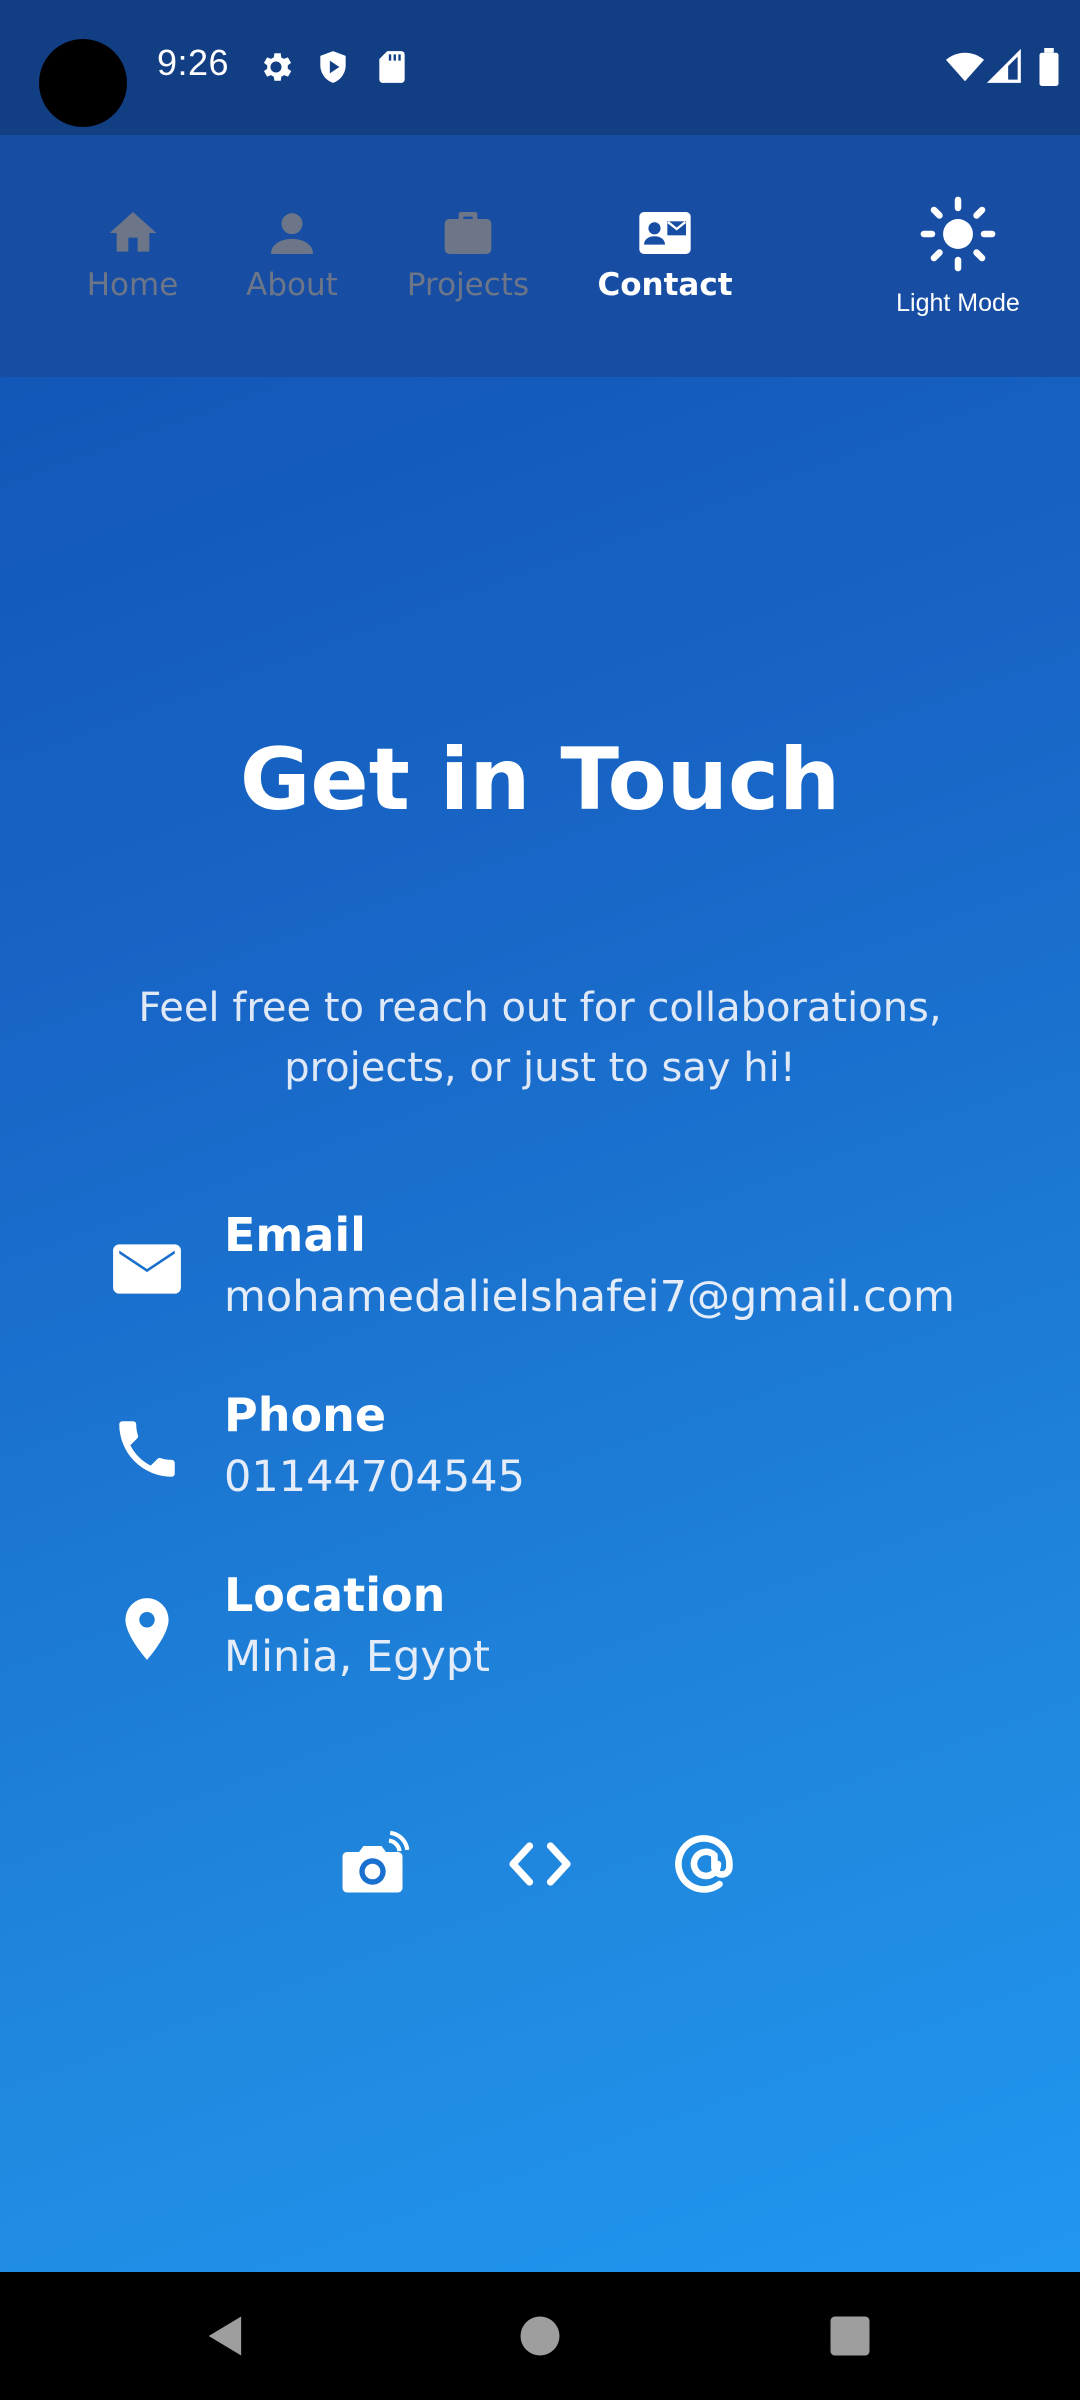 This screenshot has width=1080, height=2400. What do you see at coordinates (147, 1449) in the screenshot?
I see `phone-icon` at bounding box center [147, 1449].